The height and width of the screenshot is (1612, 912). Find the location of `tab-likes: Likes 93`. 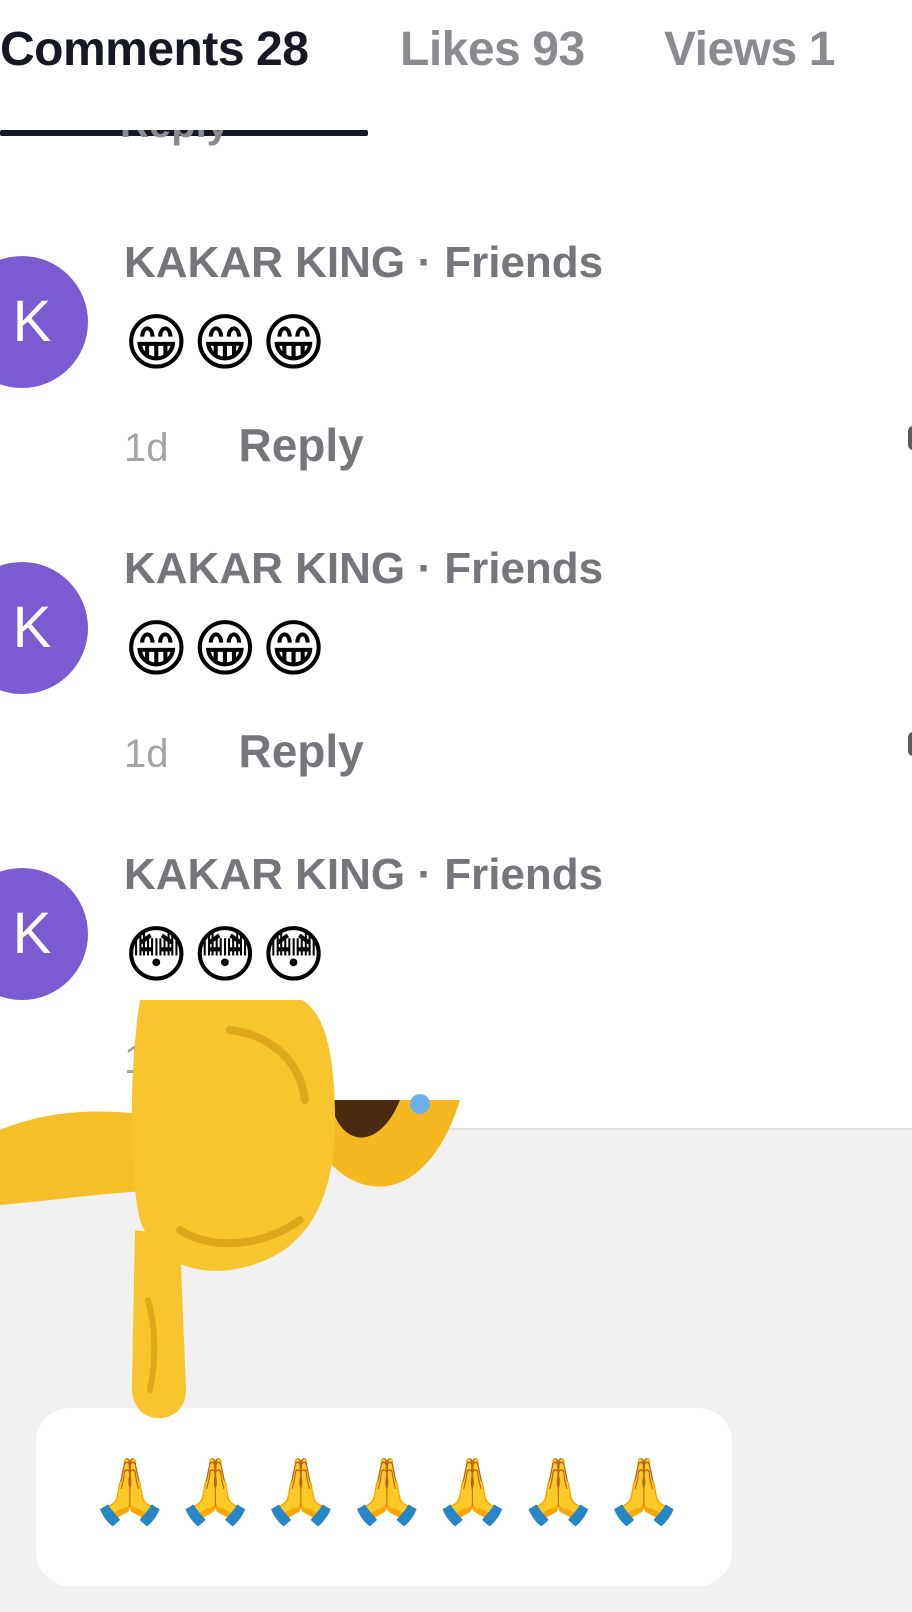

tab-likes: Likes 93 is located at coordinates (492, 49).